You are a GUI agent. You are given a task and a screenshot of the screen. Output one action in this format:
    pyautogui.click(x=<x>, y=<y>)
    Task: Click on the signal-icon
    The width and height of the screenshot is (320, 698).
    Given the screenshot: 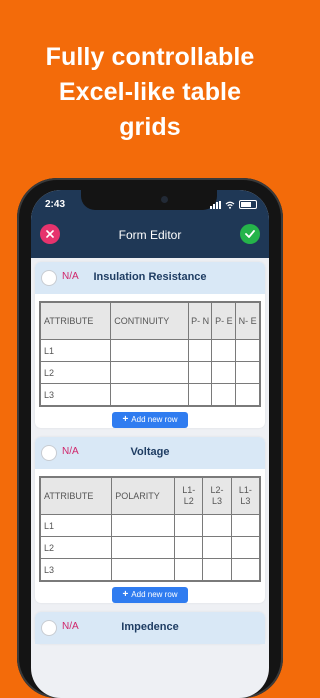 What is the action you would take?
    pyautogui.click(x=215, y=204)
    